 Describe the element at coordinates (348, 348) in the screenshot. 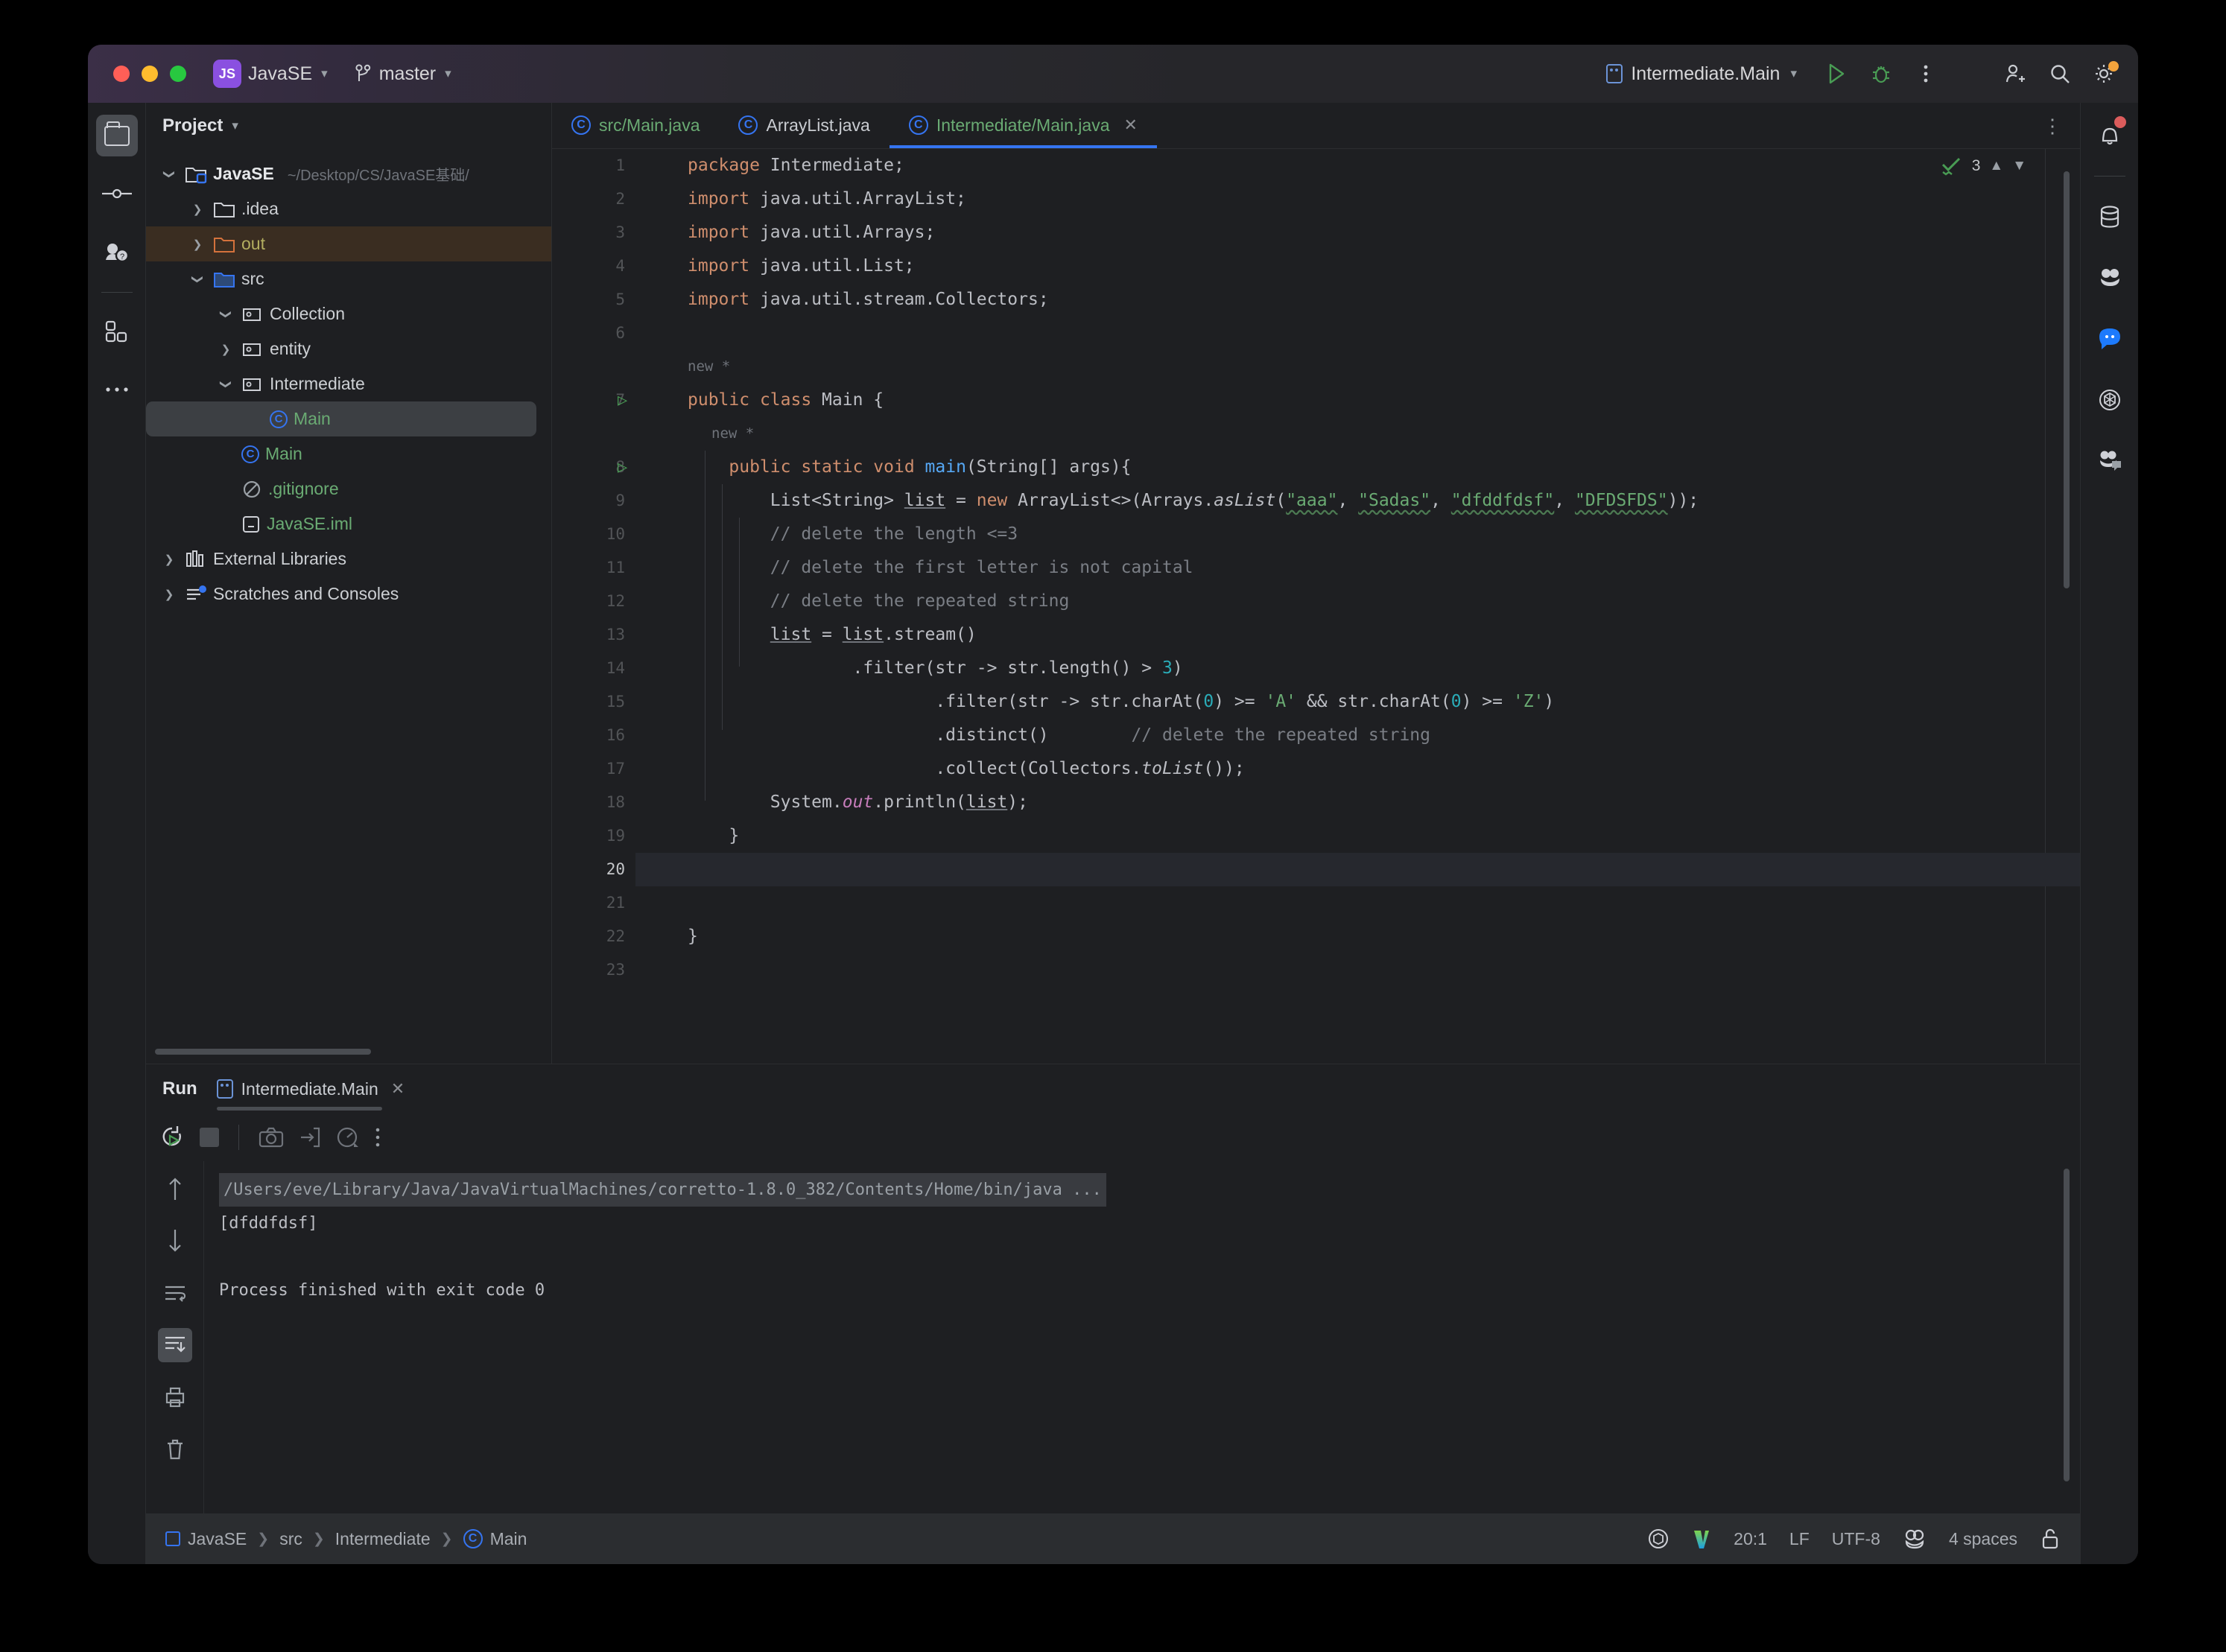

I see `tree-node-entity: ❯ entity` at that location.